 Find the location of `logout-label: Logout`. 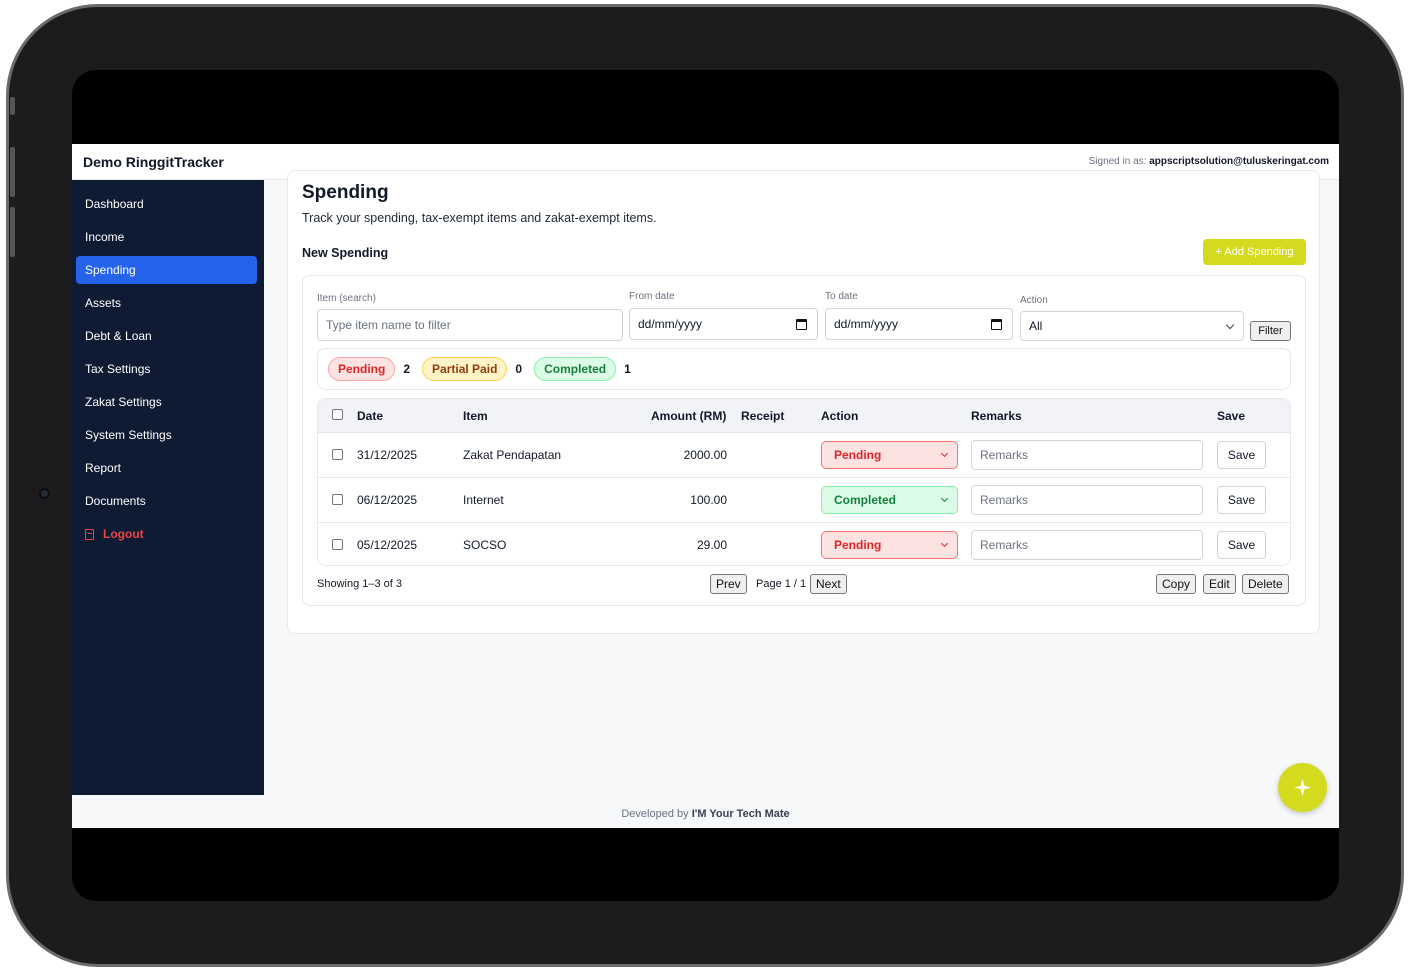

logout-label: Logout is located at coordinates (123, 534).